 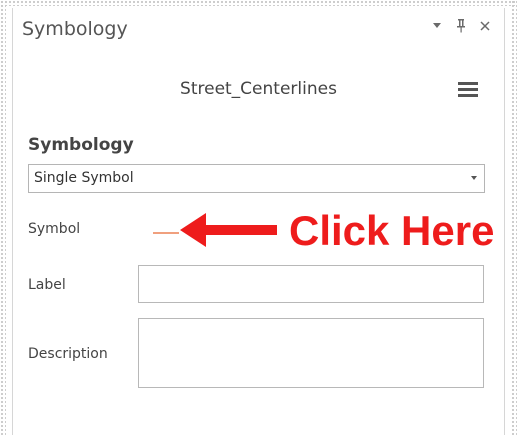 I want to click on pane-title-bar: Symbology, so click(x=258, y=30).